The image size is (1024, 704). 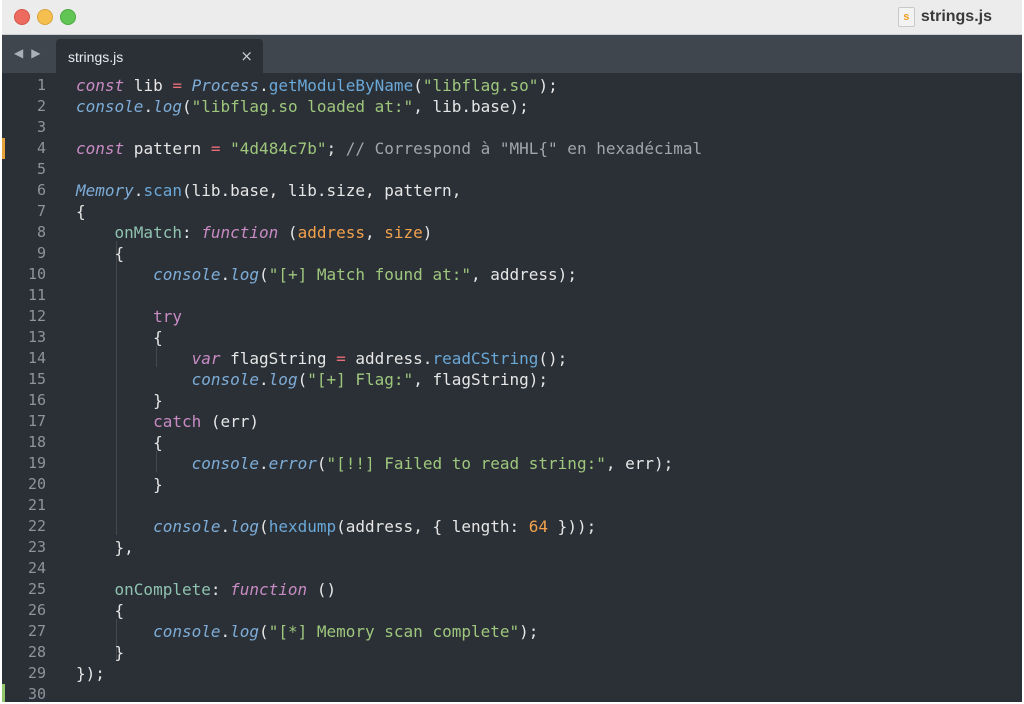 What do you see at coordinates (512, 337) in the screenshot?
I see `code-line: 13 {` at bounding box center [512, 337].